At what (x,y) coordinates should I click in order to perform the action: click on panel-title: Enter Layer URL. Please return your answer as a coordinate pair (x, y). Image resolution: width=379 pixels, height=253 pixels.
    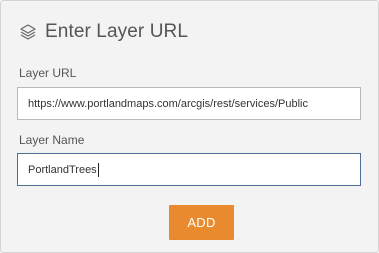
    Looking at the image, I should click on (117, 31).